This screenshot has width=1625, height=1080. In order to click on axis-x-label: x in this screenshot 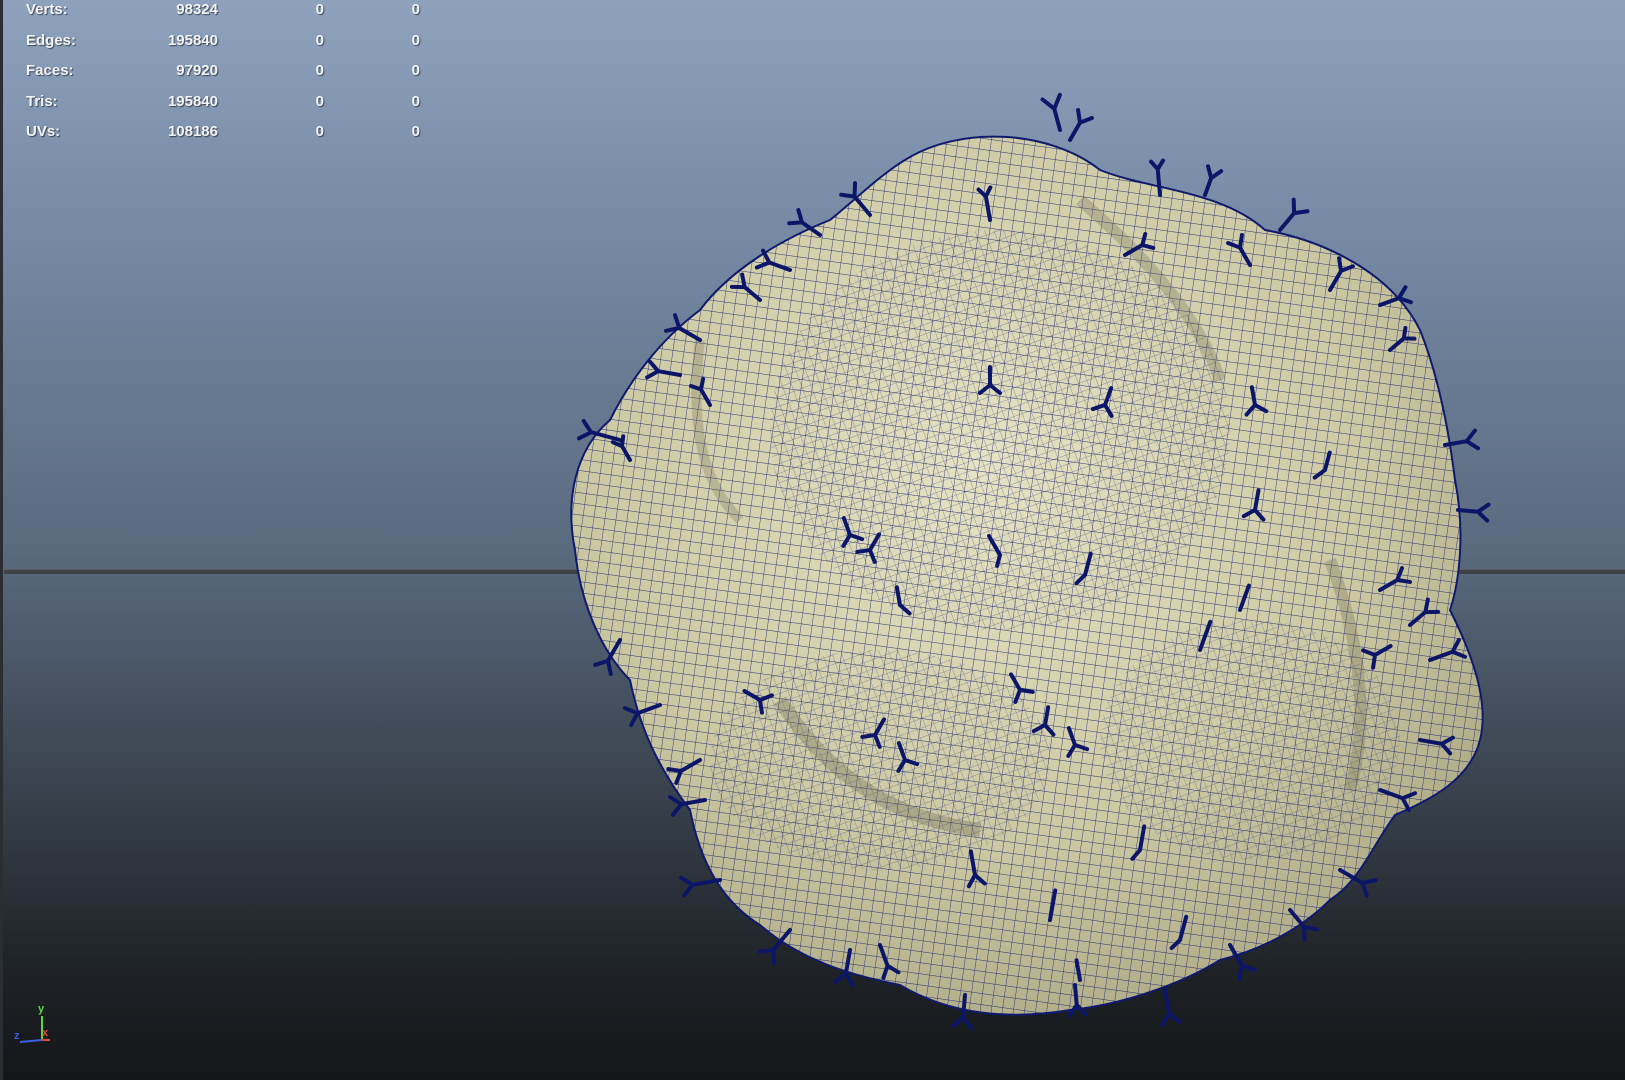, I will do `click(45, 1033)`.